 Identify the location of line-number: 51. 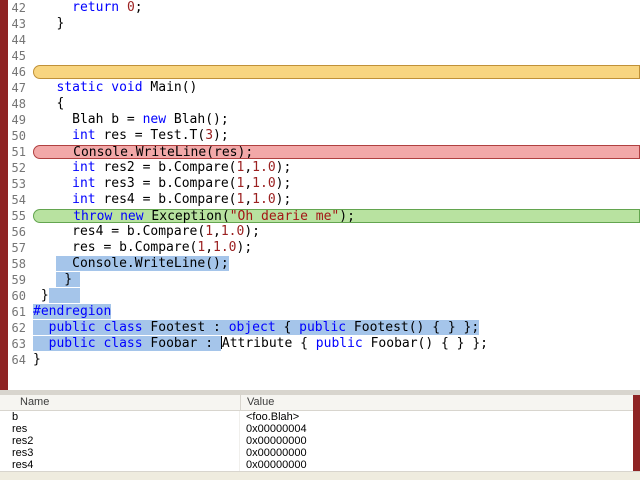
(16, 152).